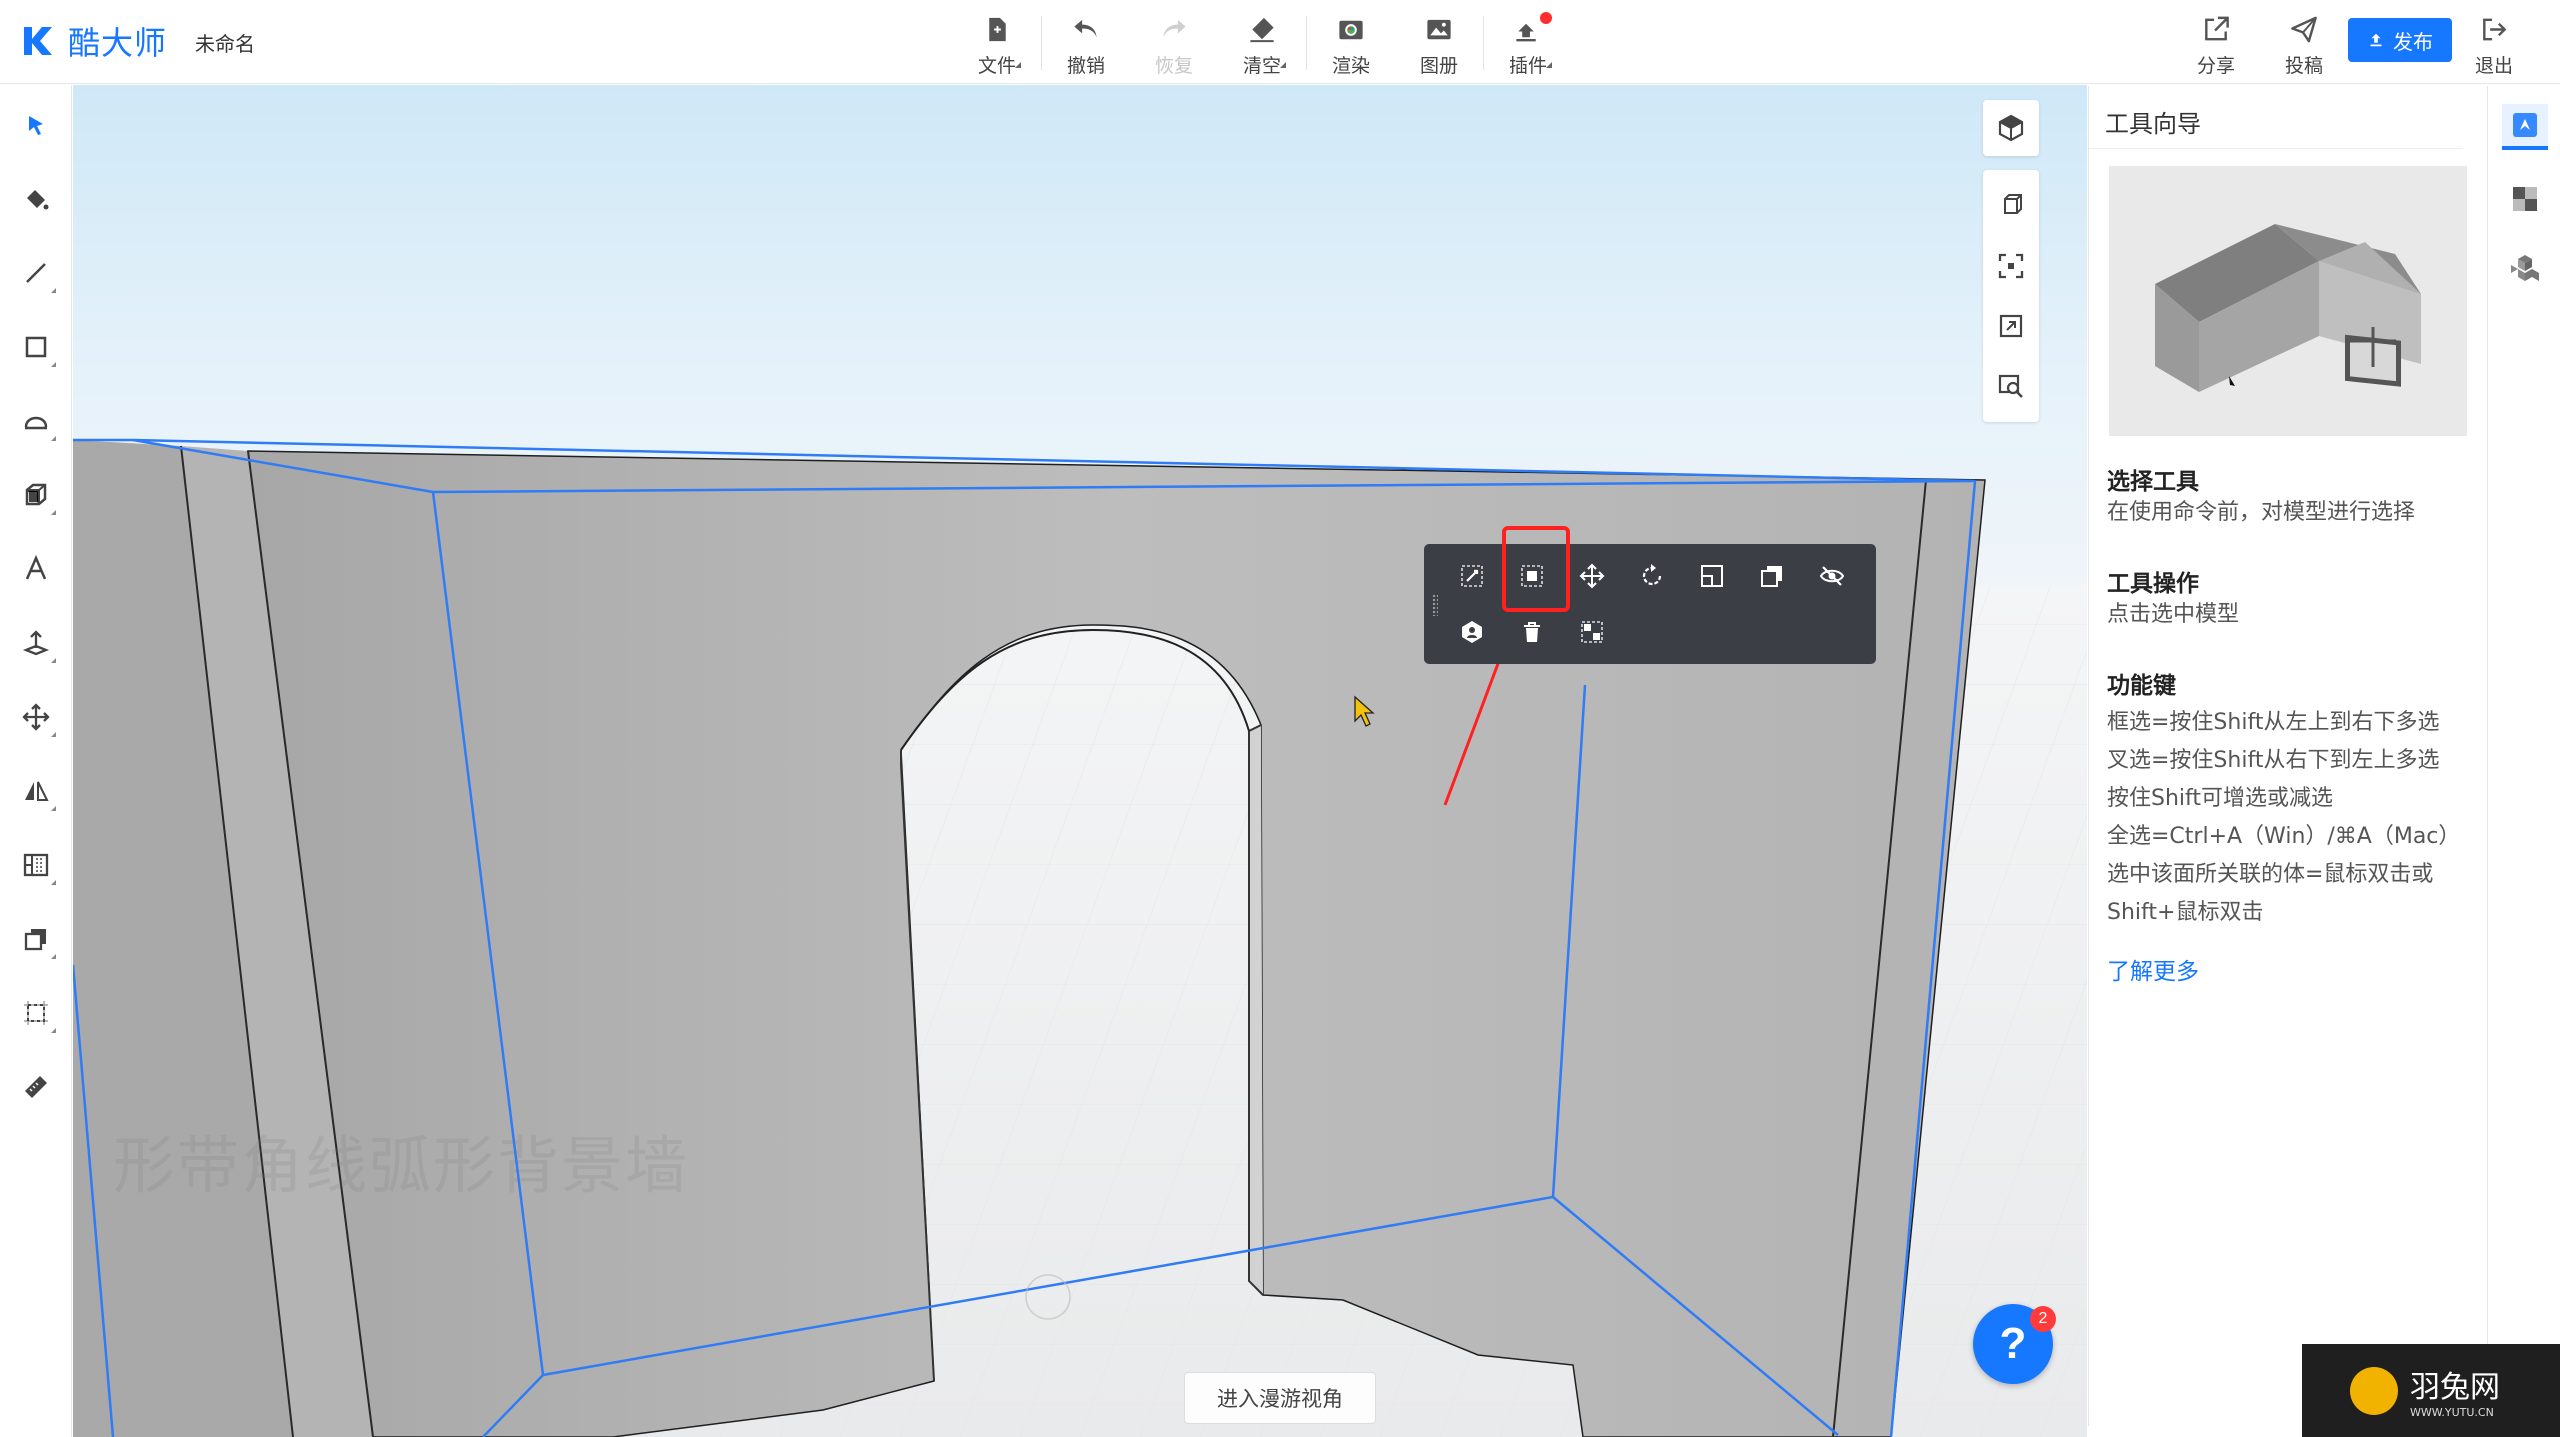 This screenshot has width=2560, height=1437. Describe the element at coordinates (2413, 41) in the screenshot. I see `publish-label: 发布` at that location.